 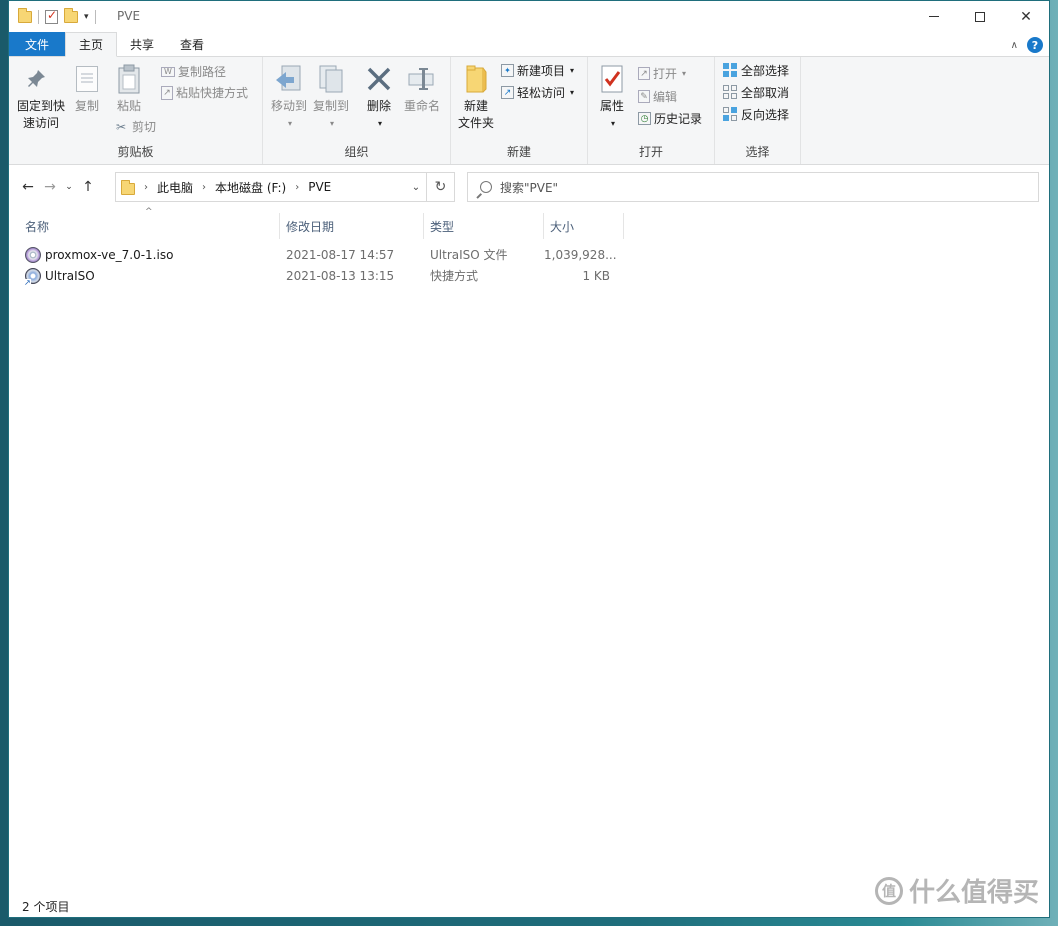 What do you see at coordinates (319, 187) in the screenshot?
I see `breadcrumb-pve: PVE` at bounding box center [319, 187].